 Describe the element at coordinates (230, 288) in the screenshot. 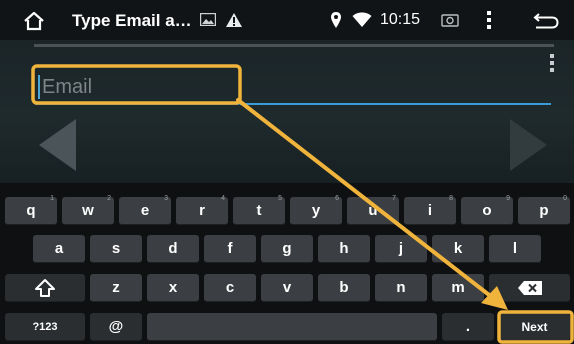

I see `key-c: c` at that location.